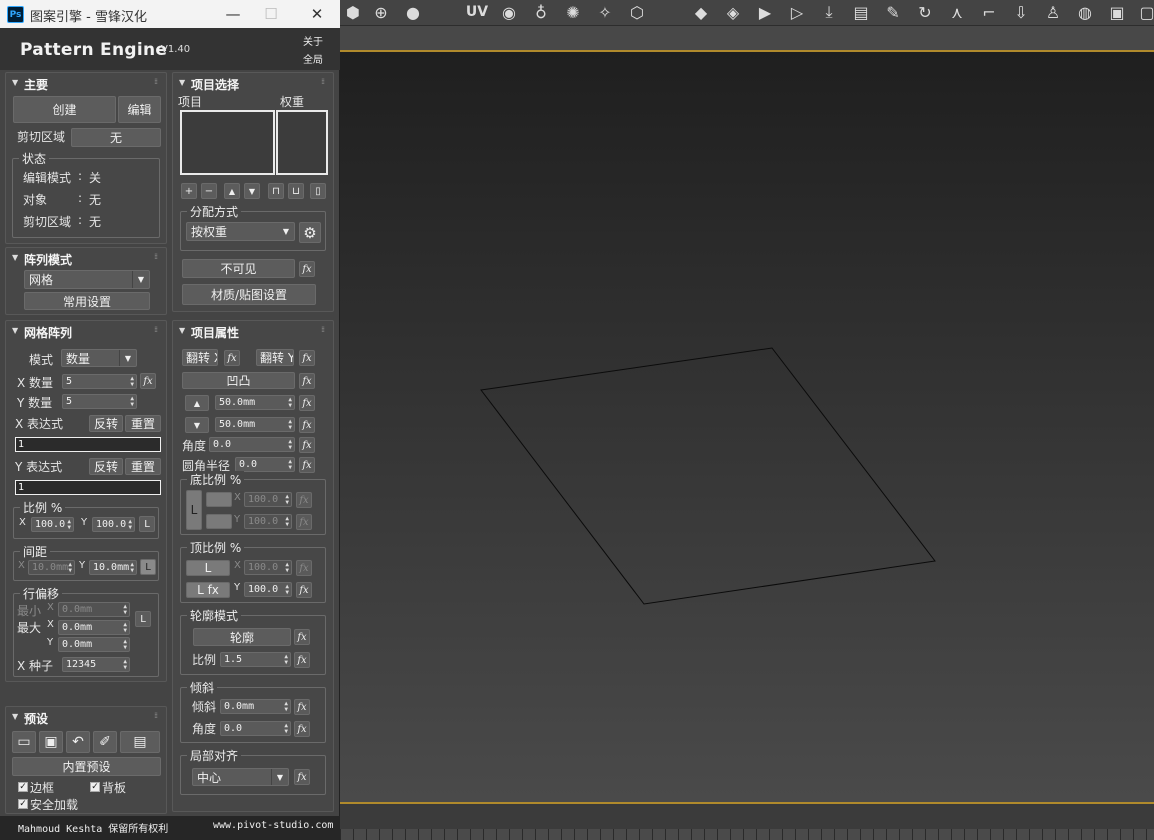  Describe the element at coordinates (296, 191) in the screenshot. I see `unlock-icon: ⊔` at that location.